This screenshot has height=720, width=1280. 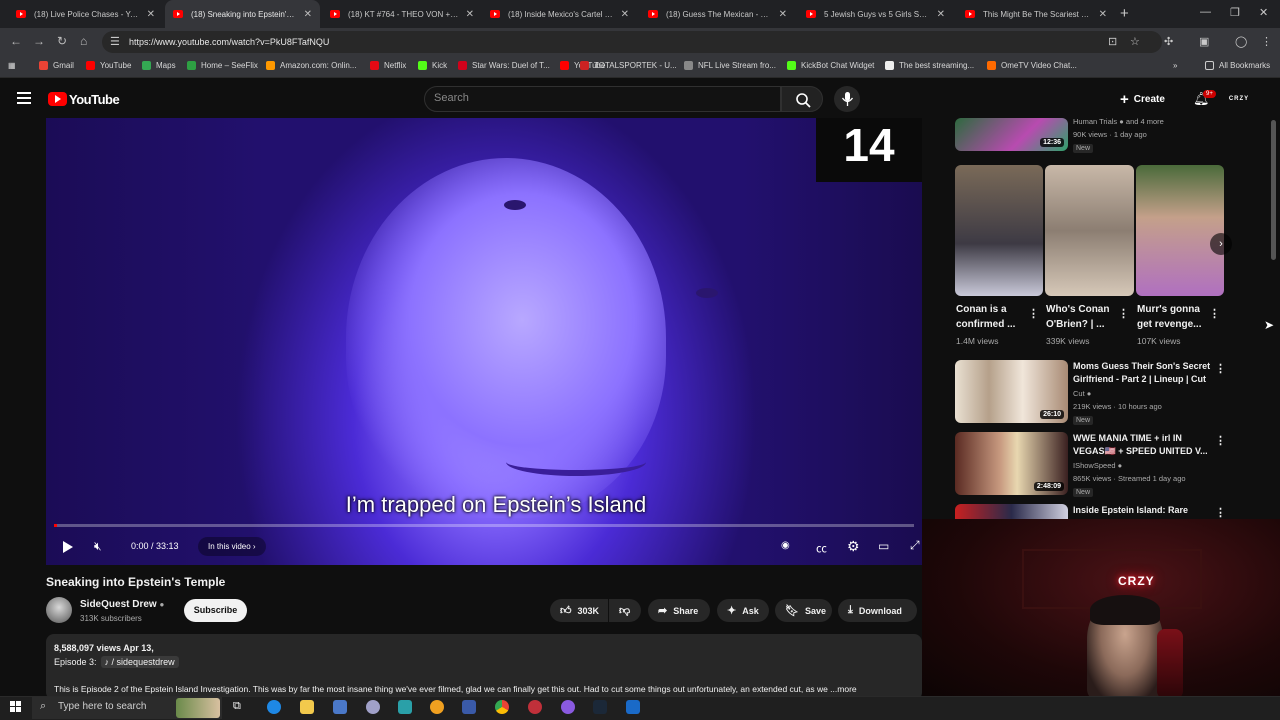 I want to click on video-channel: Human Trials ● and 4 more, so click(x=1118, y=122).